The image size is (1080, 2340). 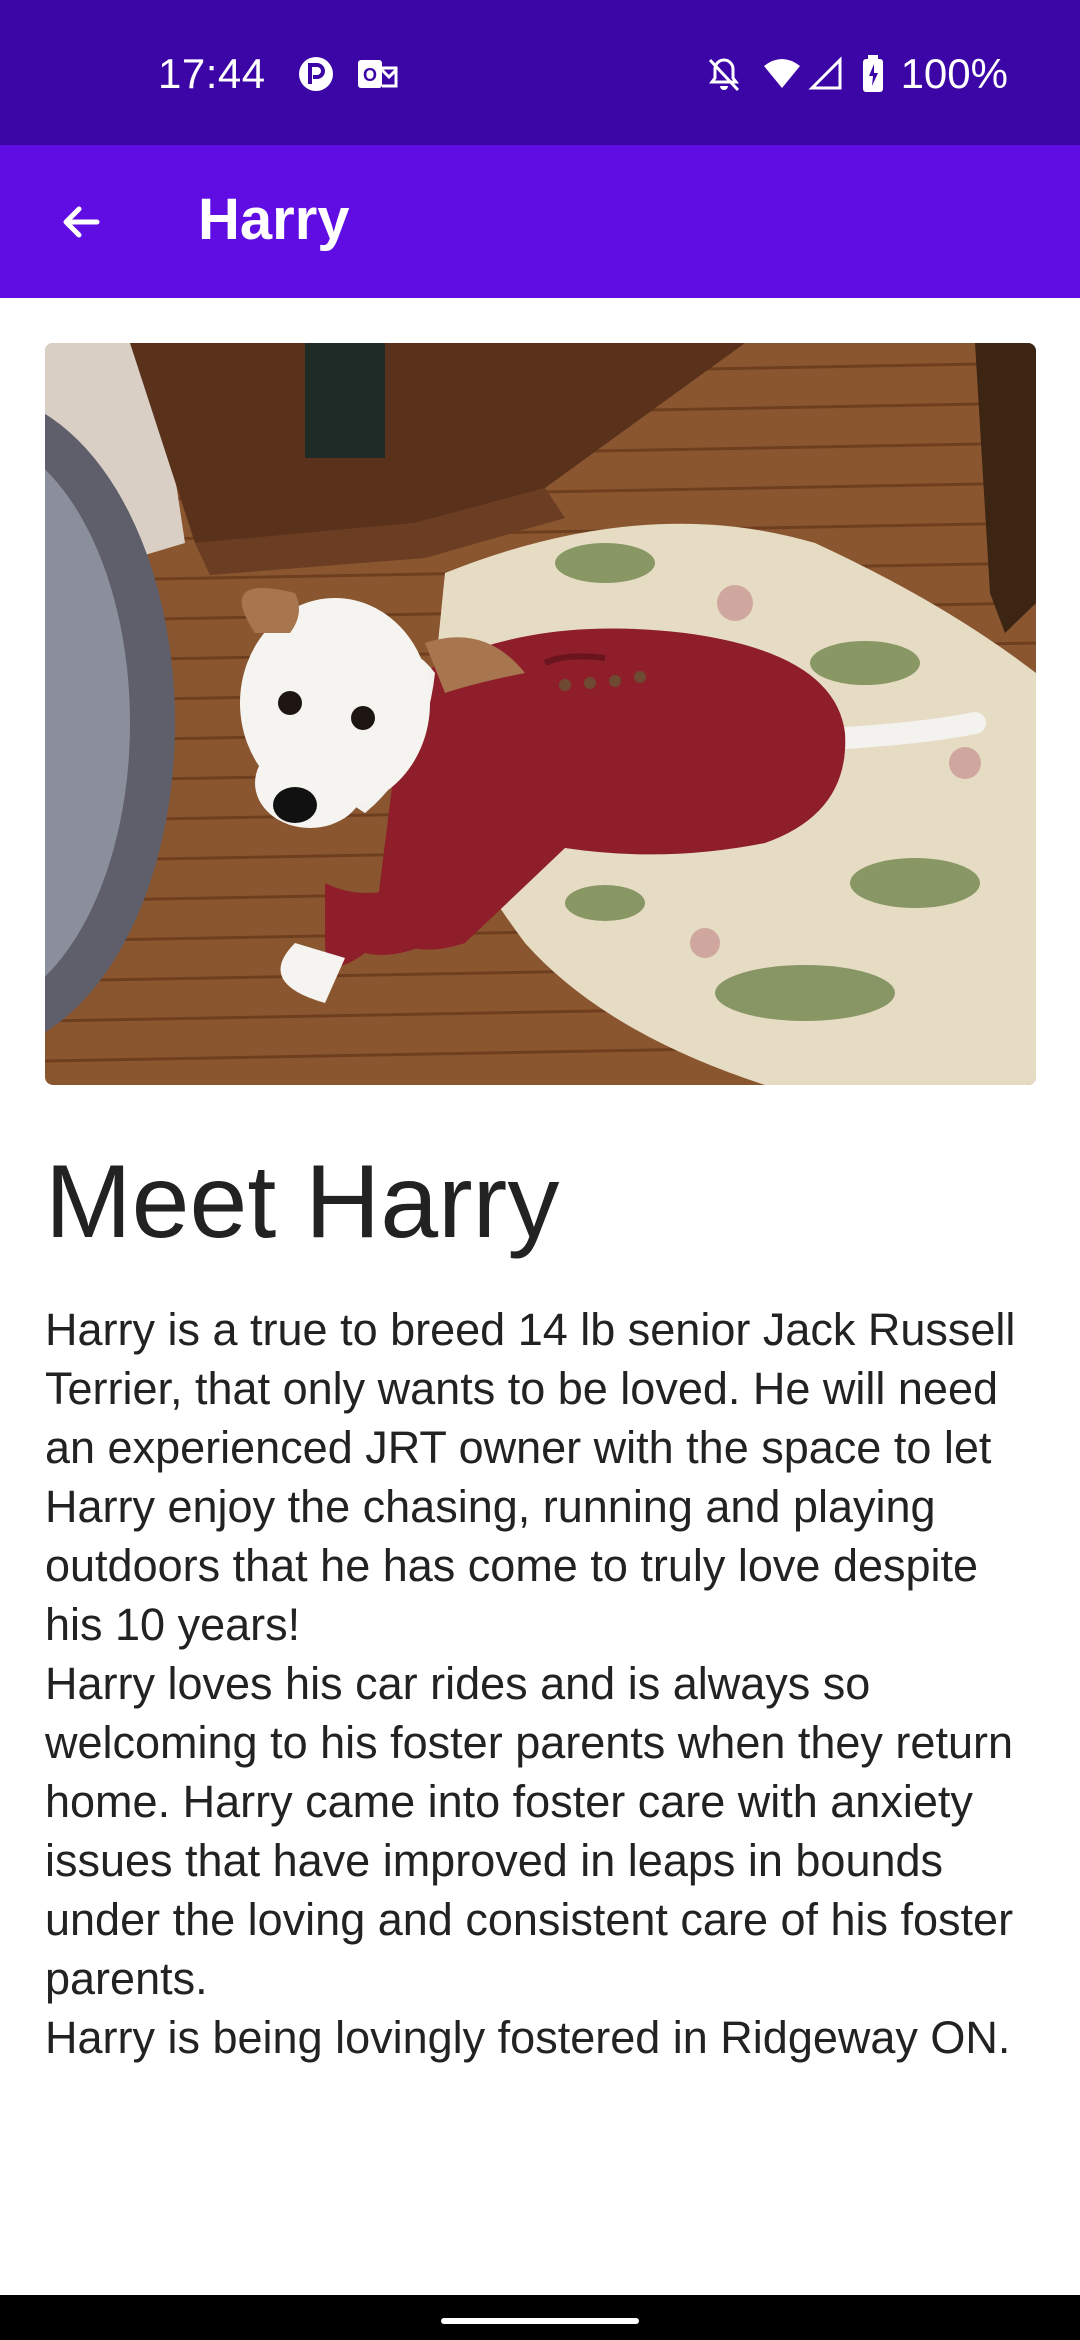 I want to click on status-bar: 17:44 O 100%, so click(x=540, y=72).